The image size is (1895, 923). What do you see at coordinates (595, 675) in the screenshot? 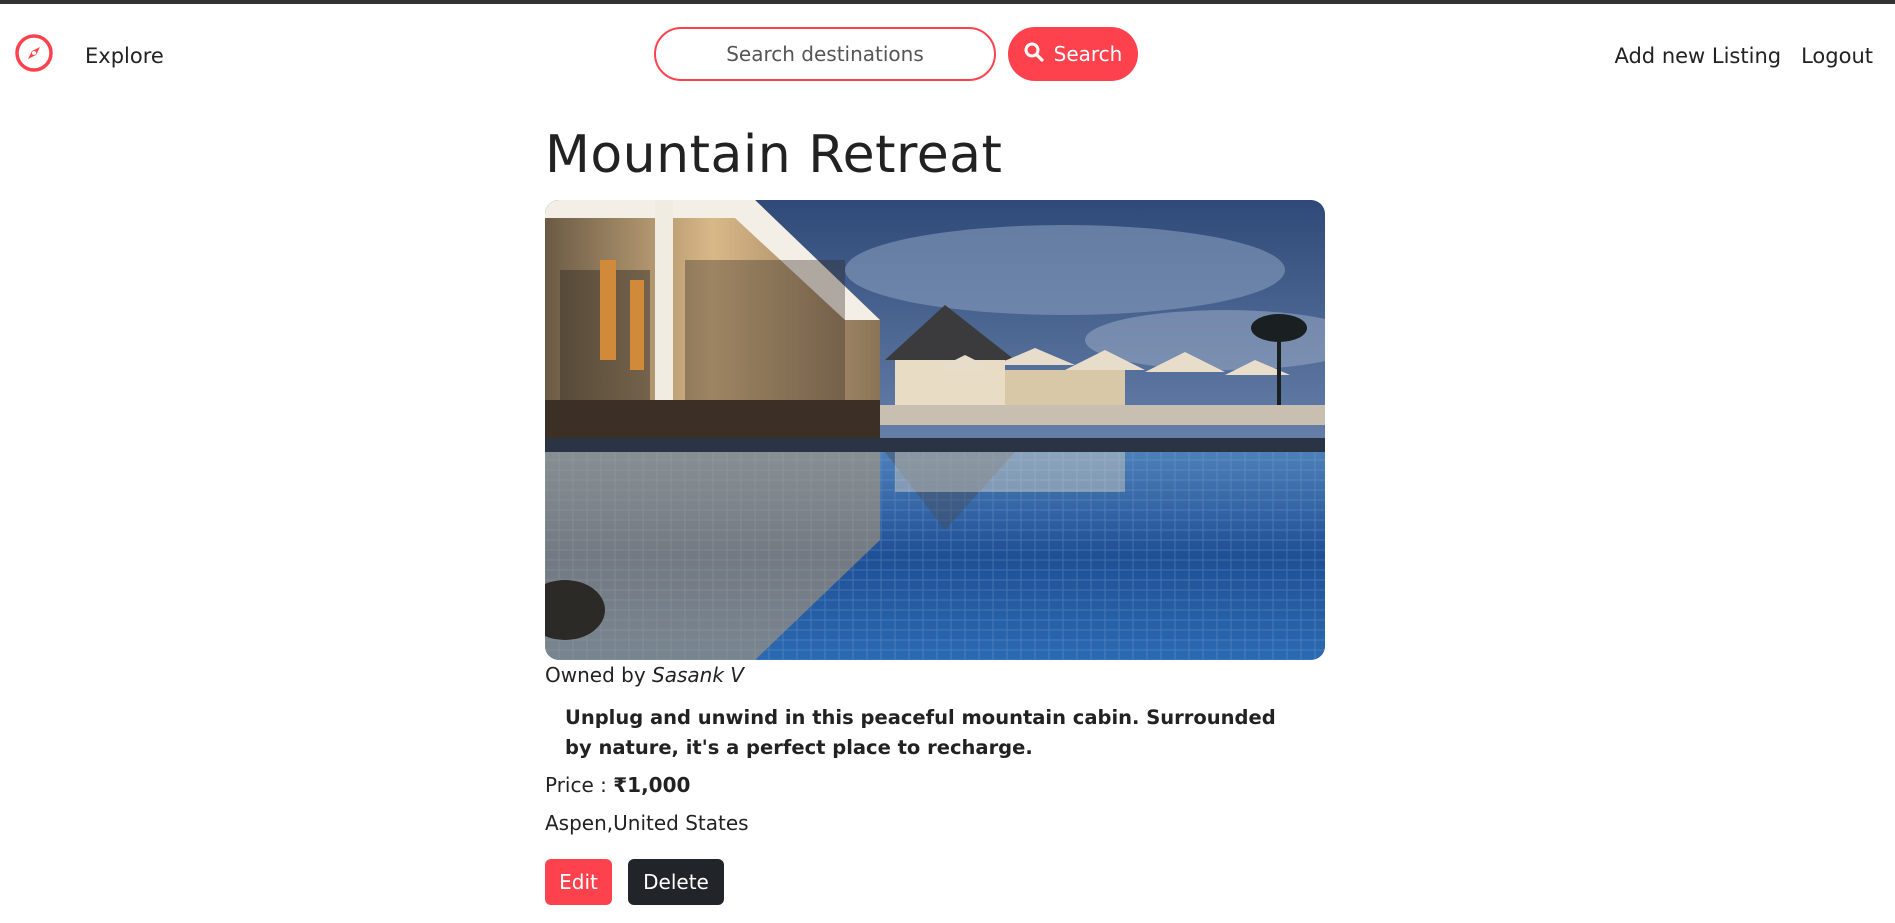
I see `owner-prefix: Owned by` at bounding box center [595, 675].